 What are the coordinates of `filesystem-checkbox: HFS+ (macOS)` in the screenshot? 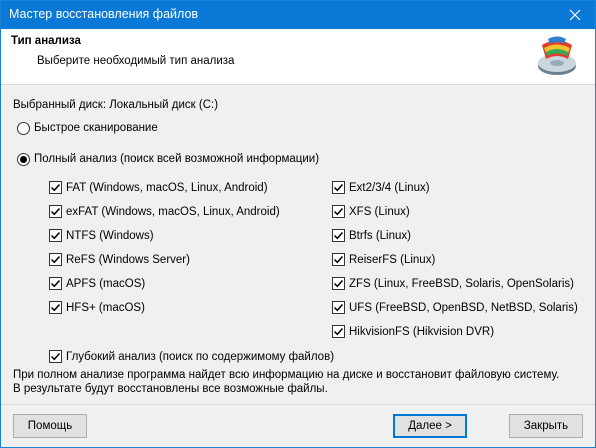 It's located at (97, 307).